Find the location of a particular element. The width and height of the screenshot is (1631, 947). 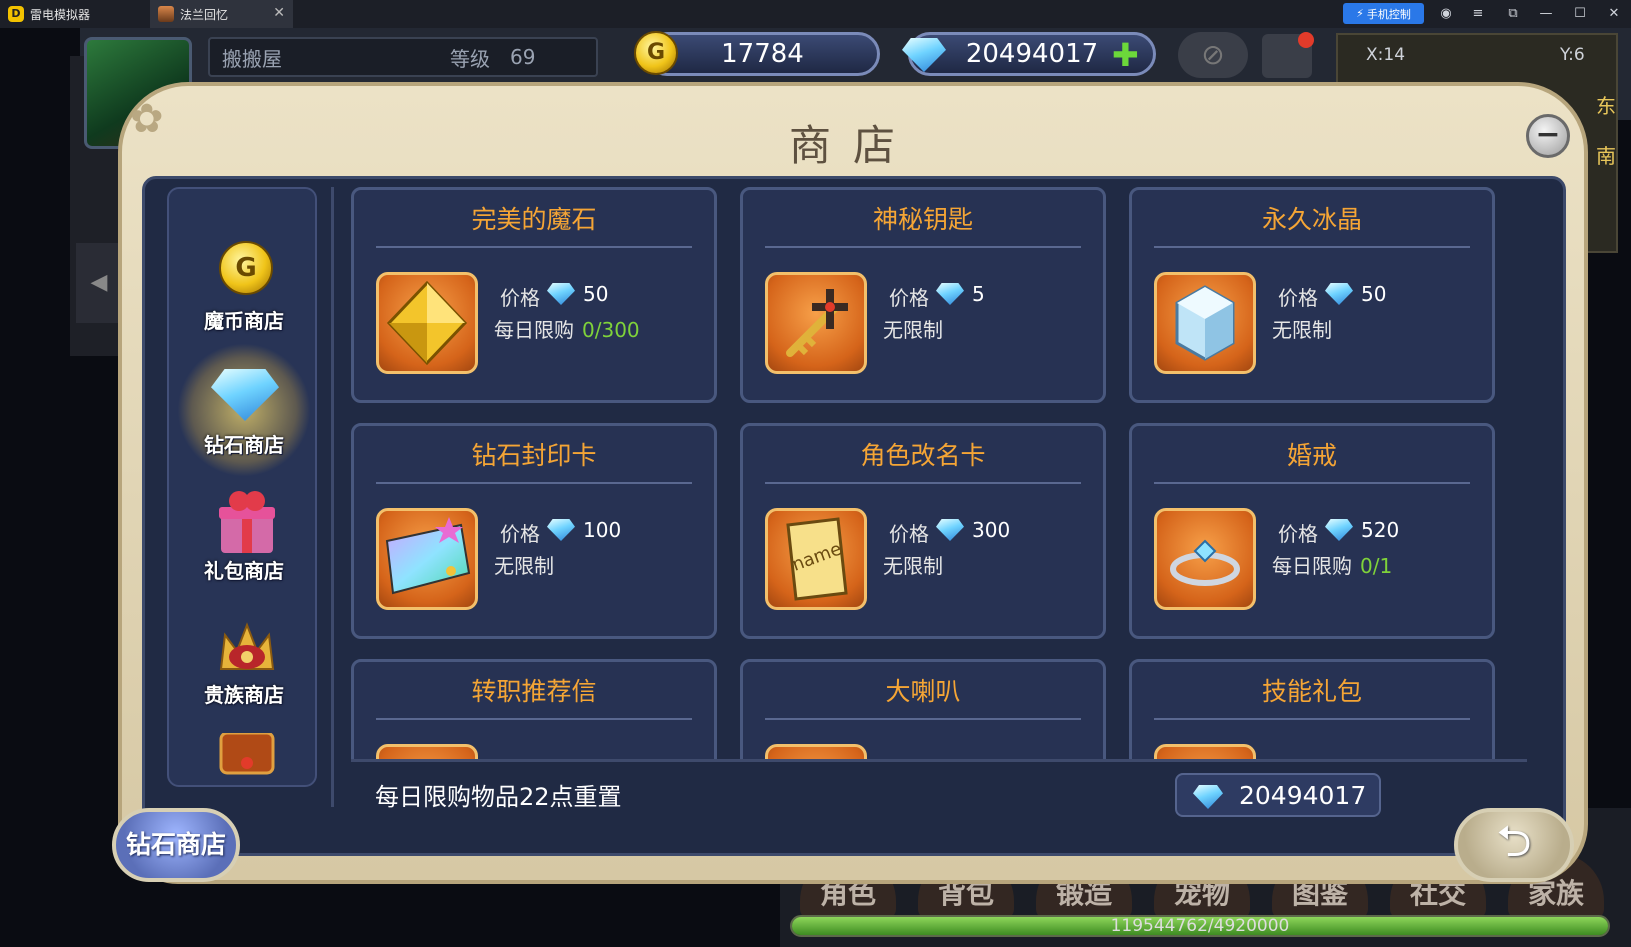

category-diamond-shop: 钻石商店 is located at coordinates (242, 410).